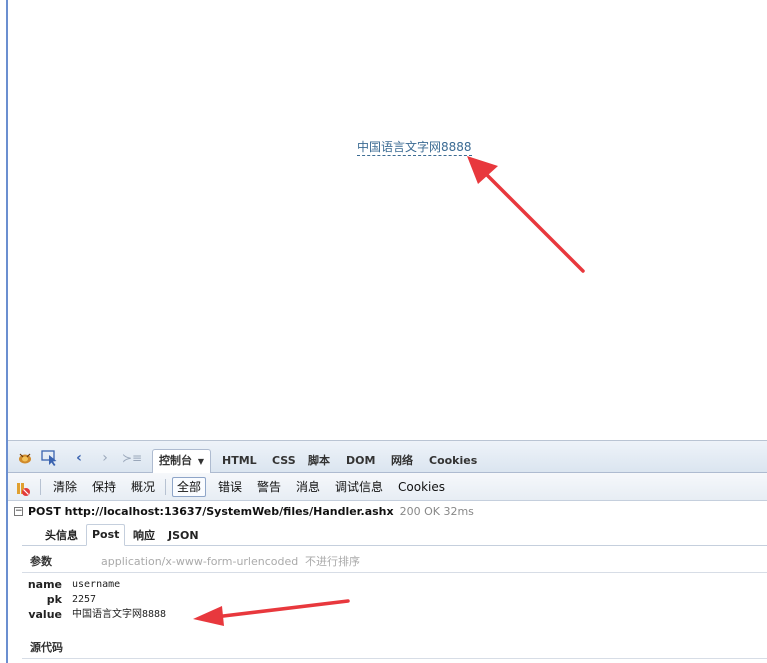 Image resolution: width=767 pixels, height=663 pixels. I want to click on tab-console: 控制台 ▼, so click(181, 461).